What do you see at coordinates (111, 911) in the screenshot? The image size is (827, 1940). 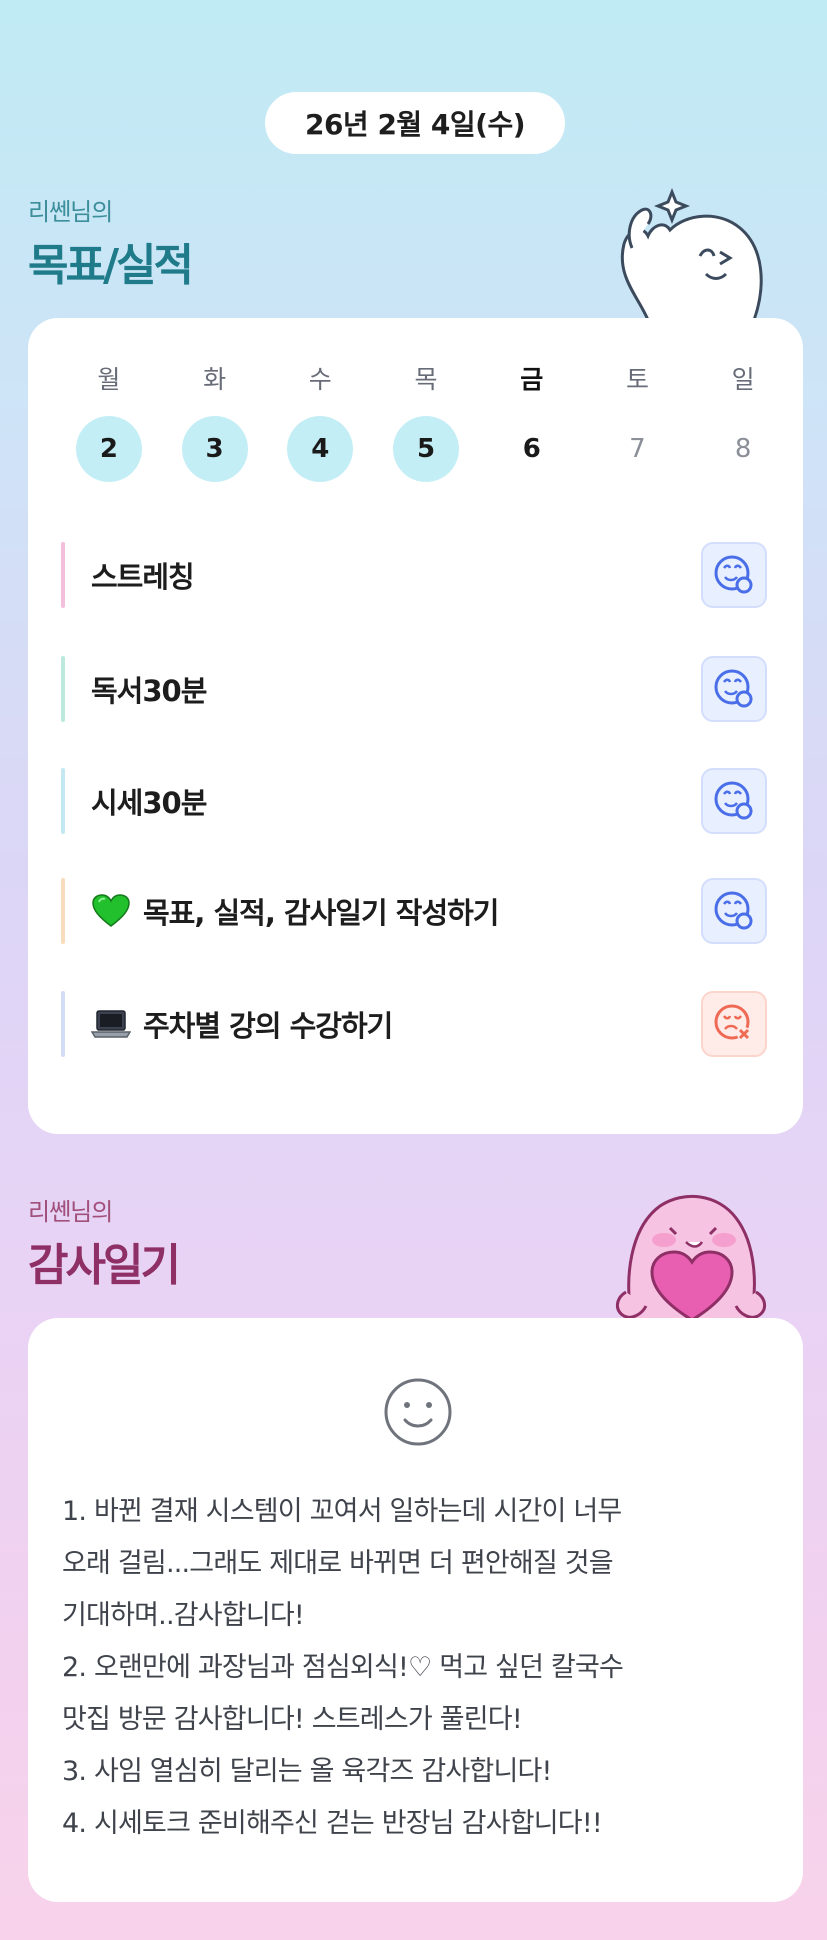 I see `green-heart-icon` at bounding box center [111, 911].